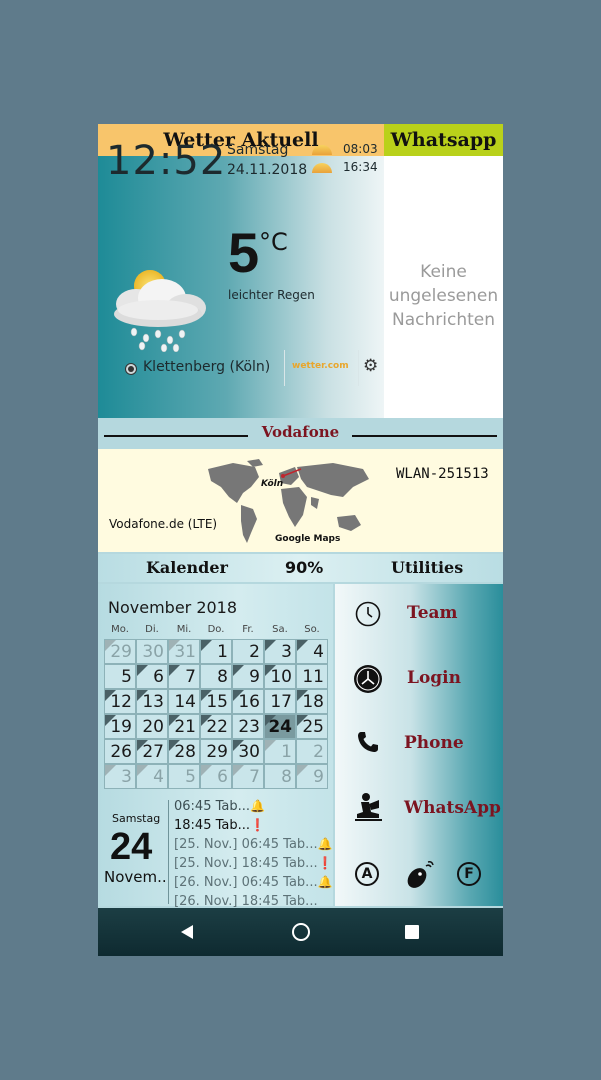 This screenshot has width=601, height=1080. I want to click on whatsapp-button: WhatsApp, so click(452, 808).